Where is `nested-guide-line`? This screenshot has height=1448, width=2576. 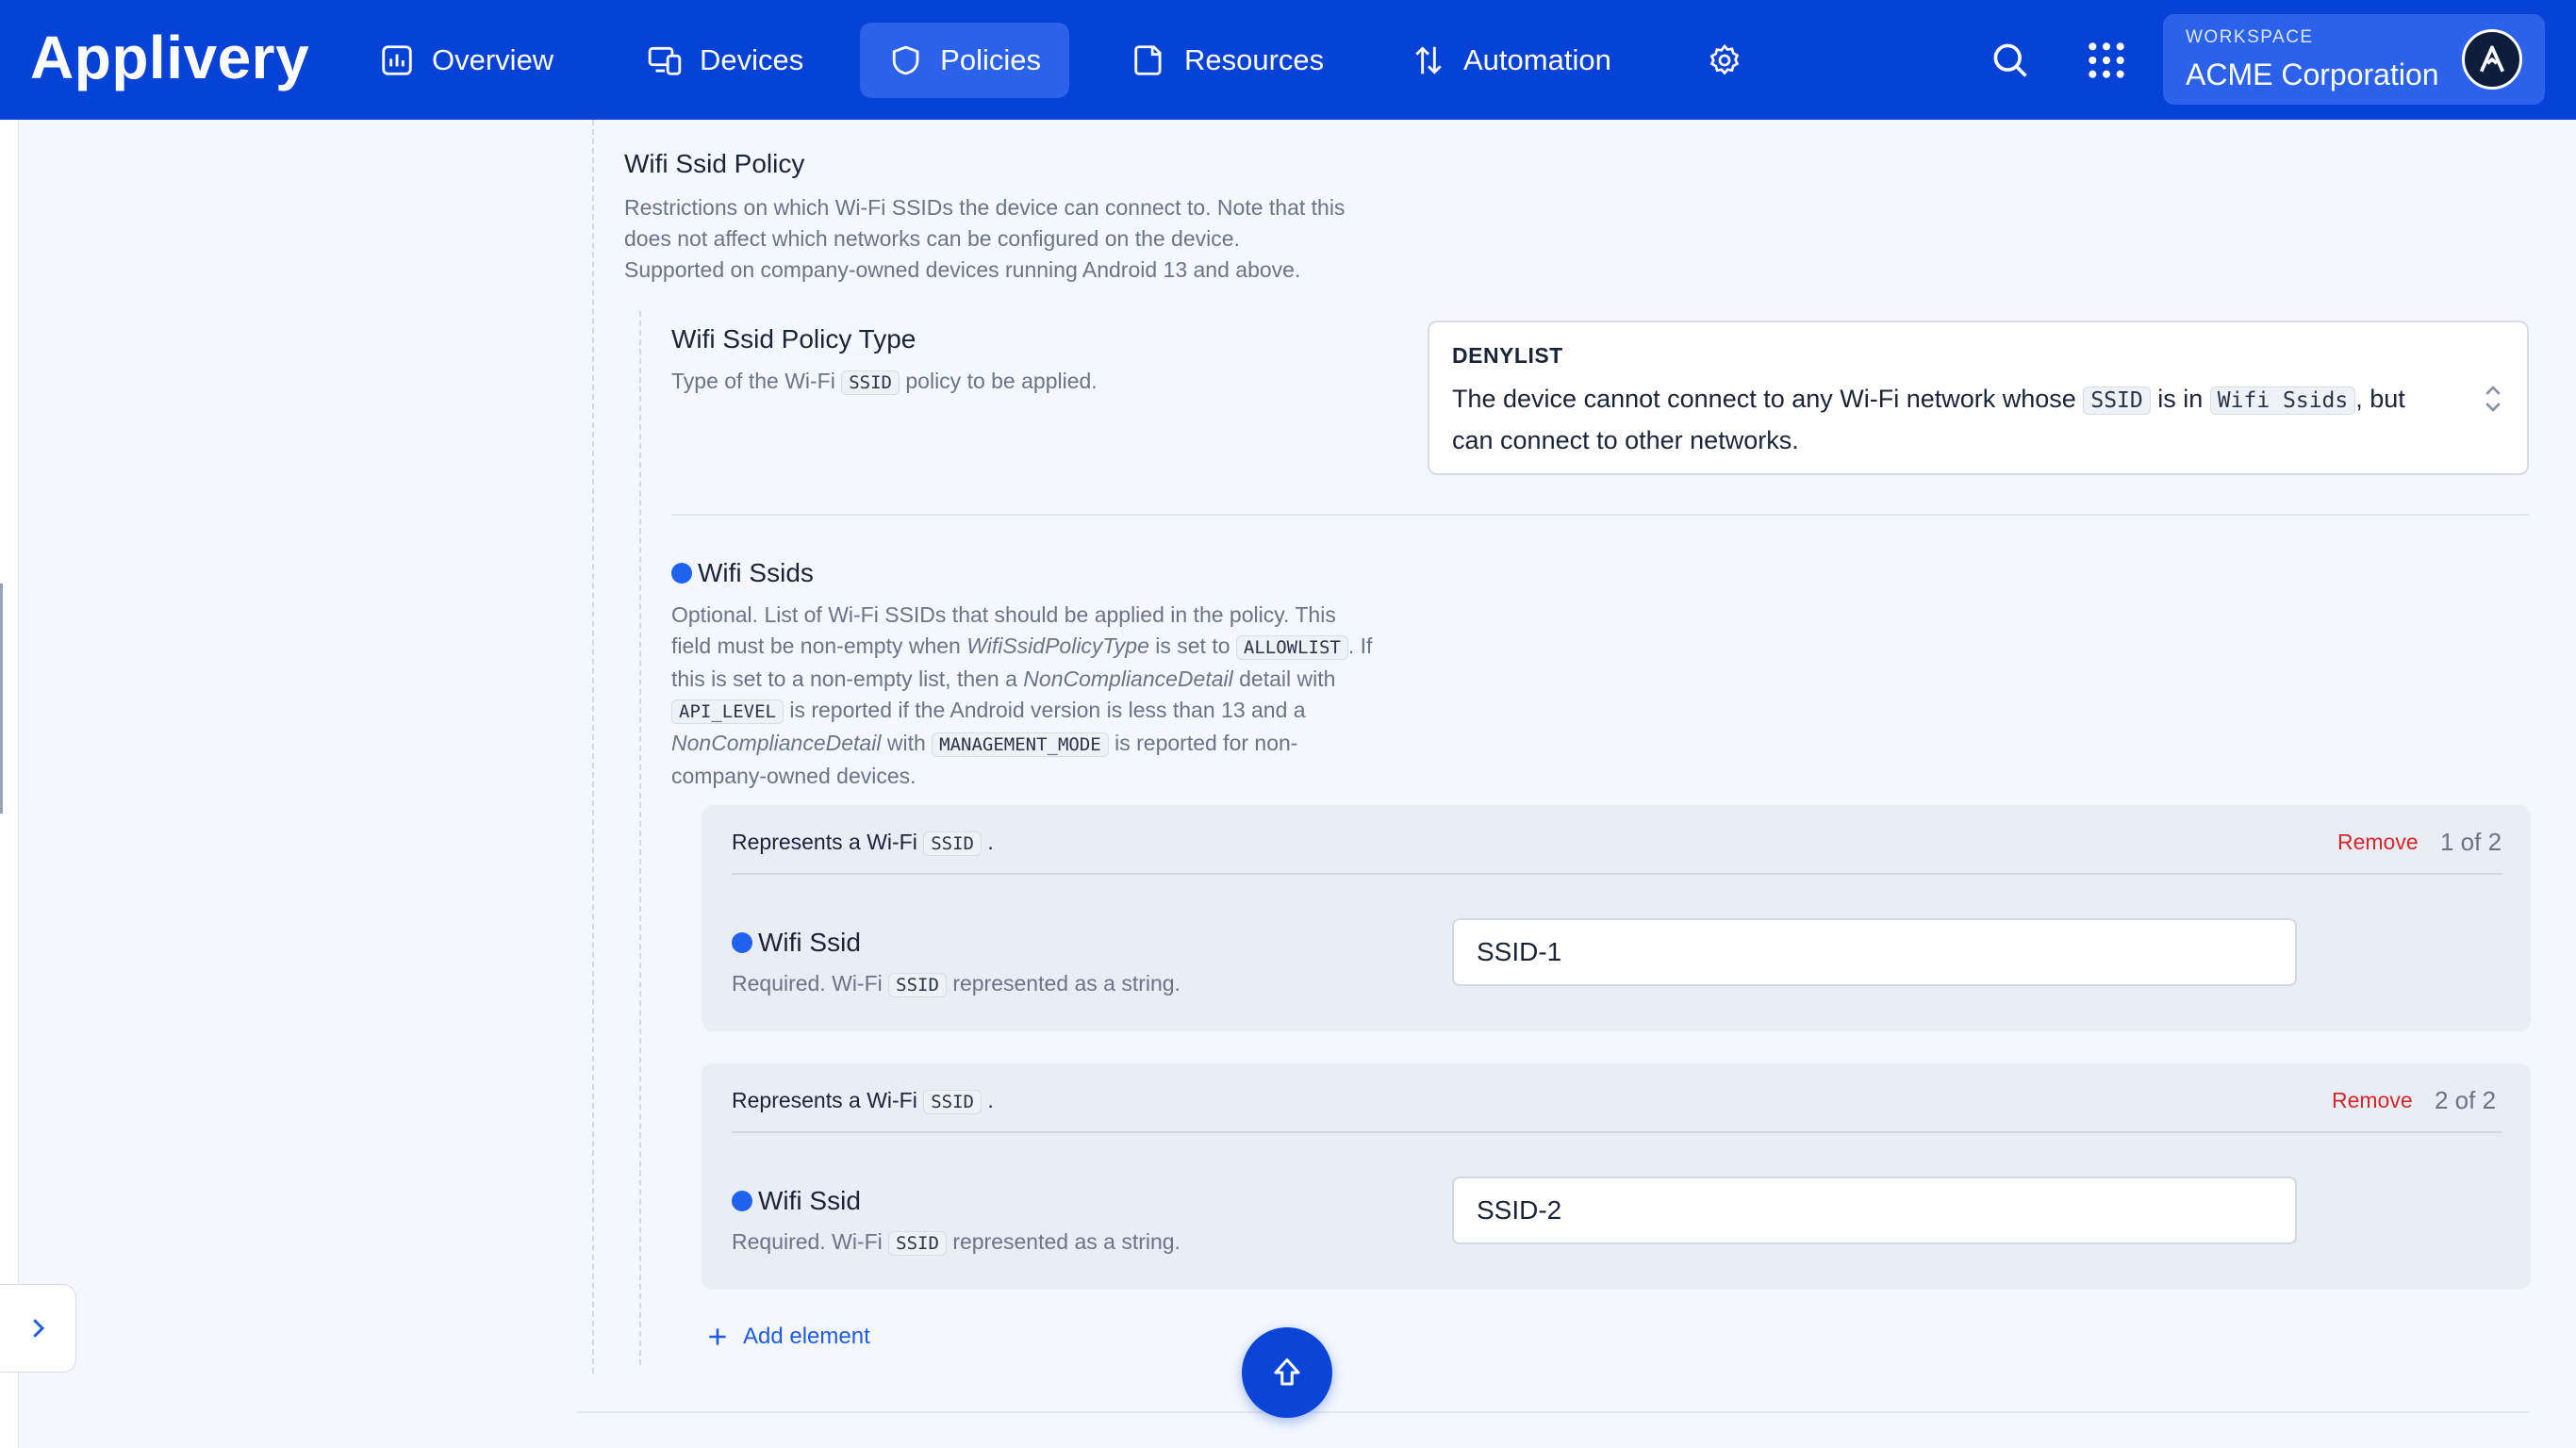 nested-guide-line is located at coordinates (640, 838).